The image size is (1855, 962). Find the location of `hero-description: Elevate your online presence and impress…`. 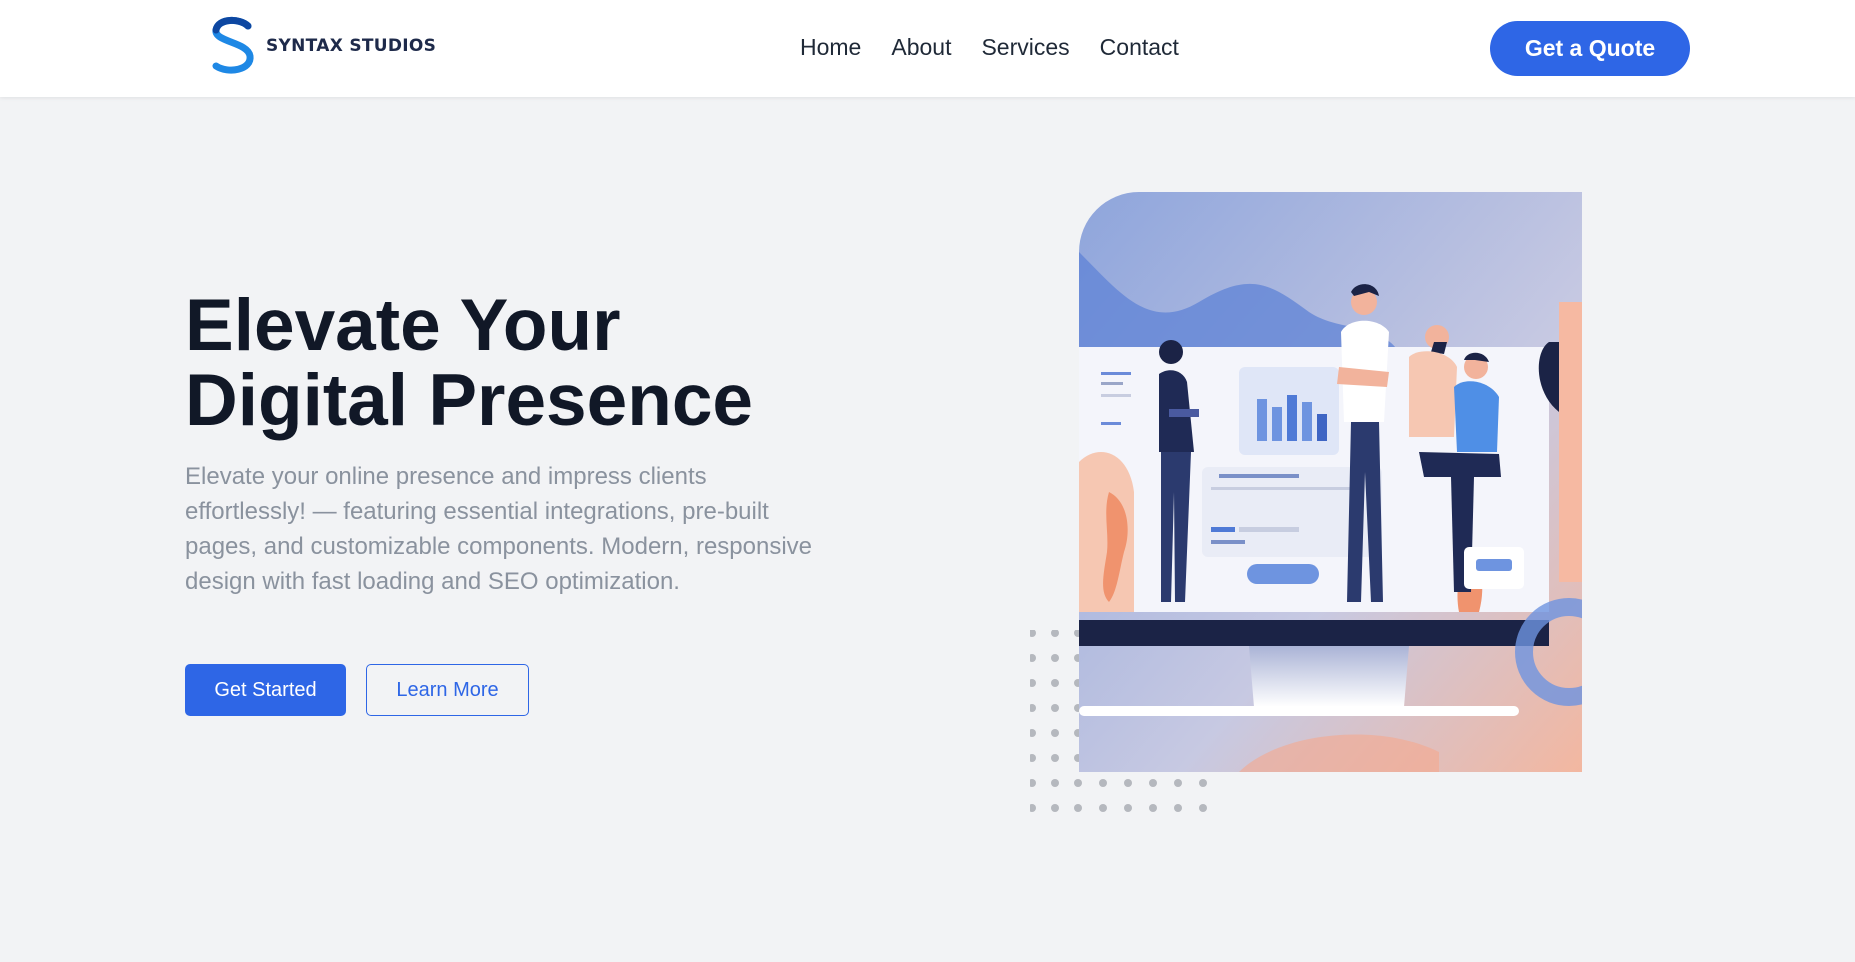

hero-description: Elevate your online presence and impress… is located at coordinates (499, 529).